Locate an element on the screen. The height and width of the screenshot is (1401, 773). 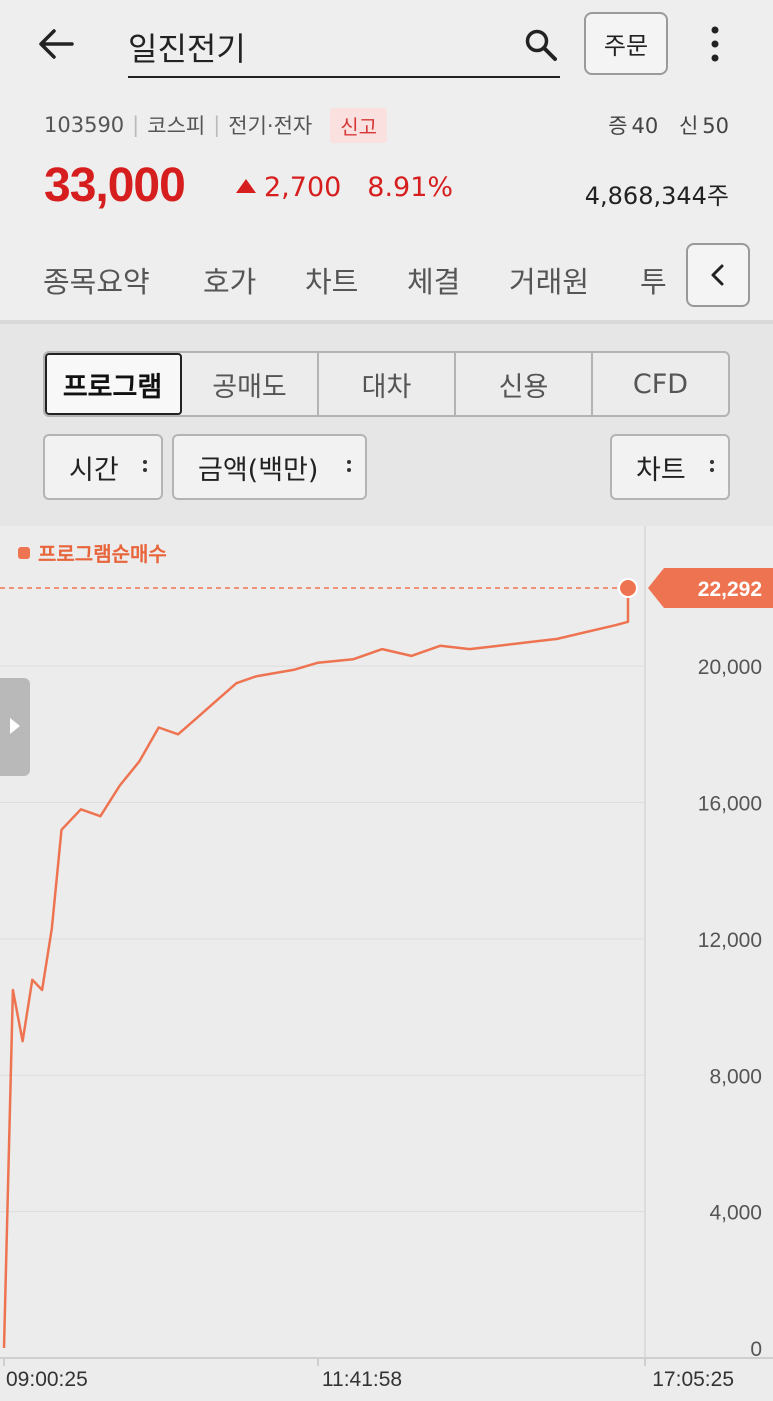
y-tick-label: 8,000 is located at coordinates (735, 1076).